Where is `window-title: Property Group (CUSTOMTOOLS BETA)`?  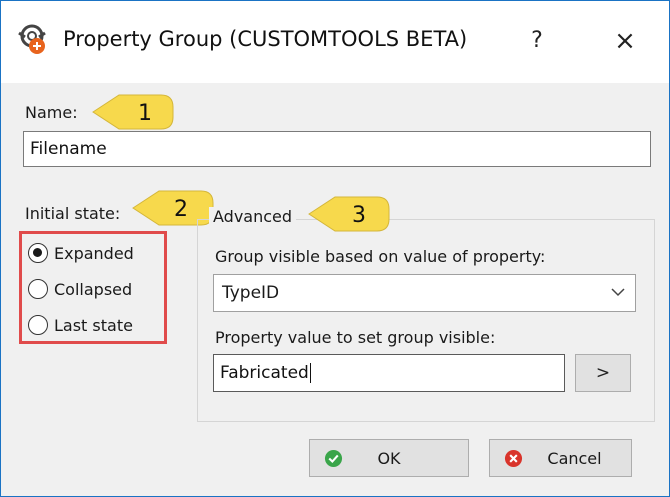 window-title: Property Group (CUSTOMTOOLS BETA) is located at coordinates (265, 39).